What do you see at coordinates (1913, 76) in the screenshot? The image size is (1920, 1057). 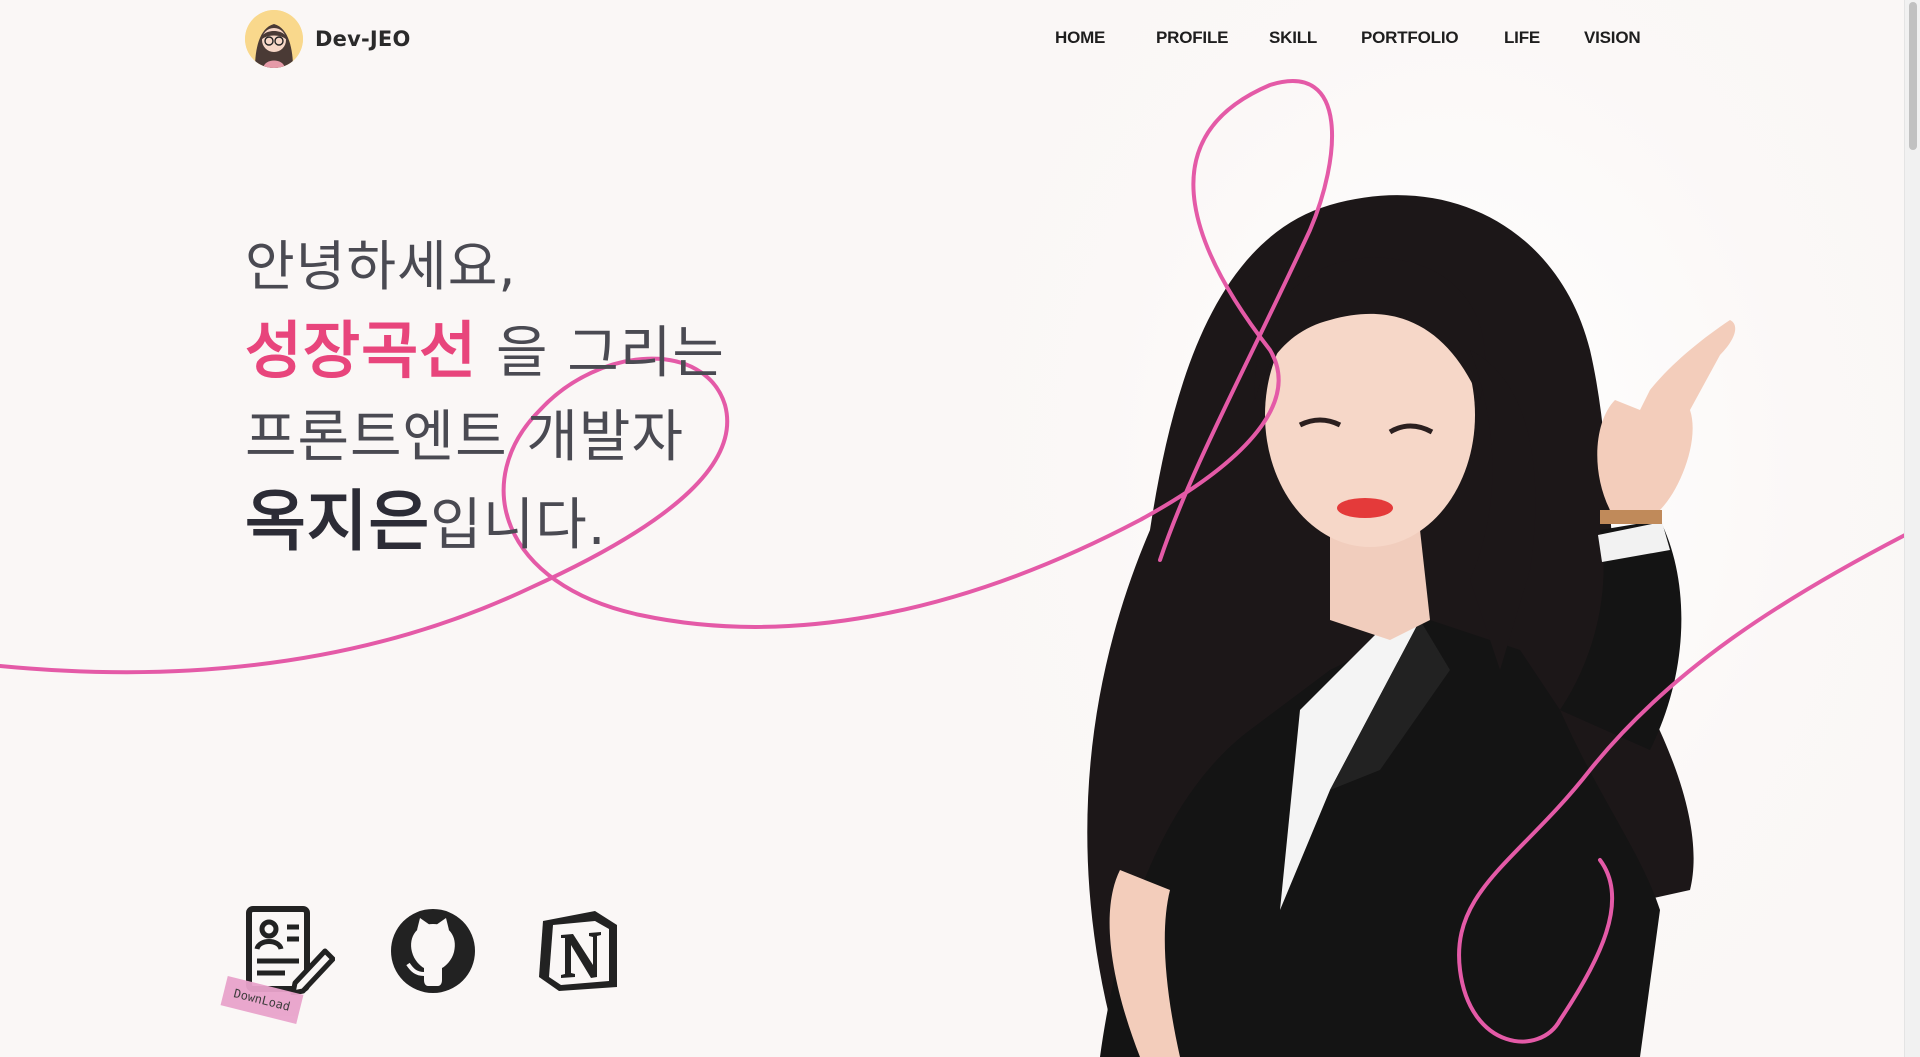 I see `scrollbar-thumb` at bounding box center [1913, 76].